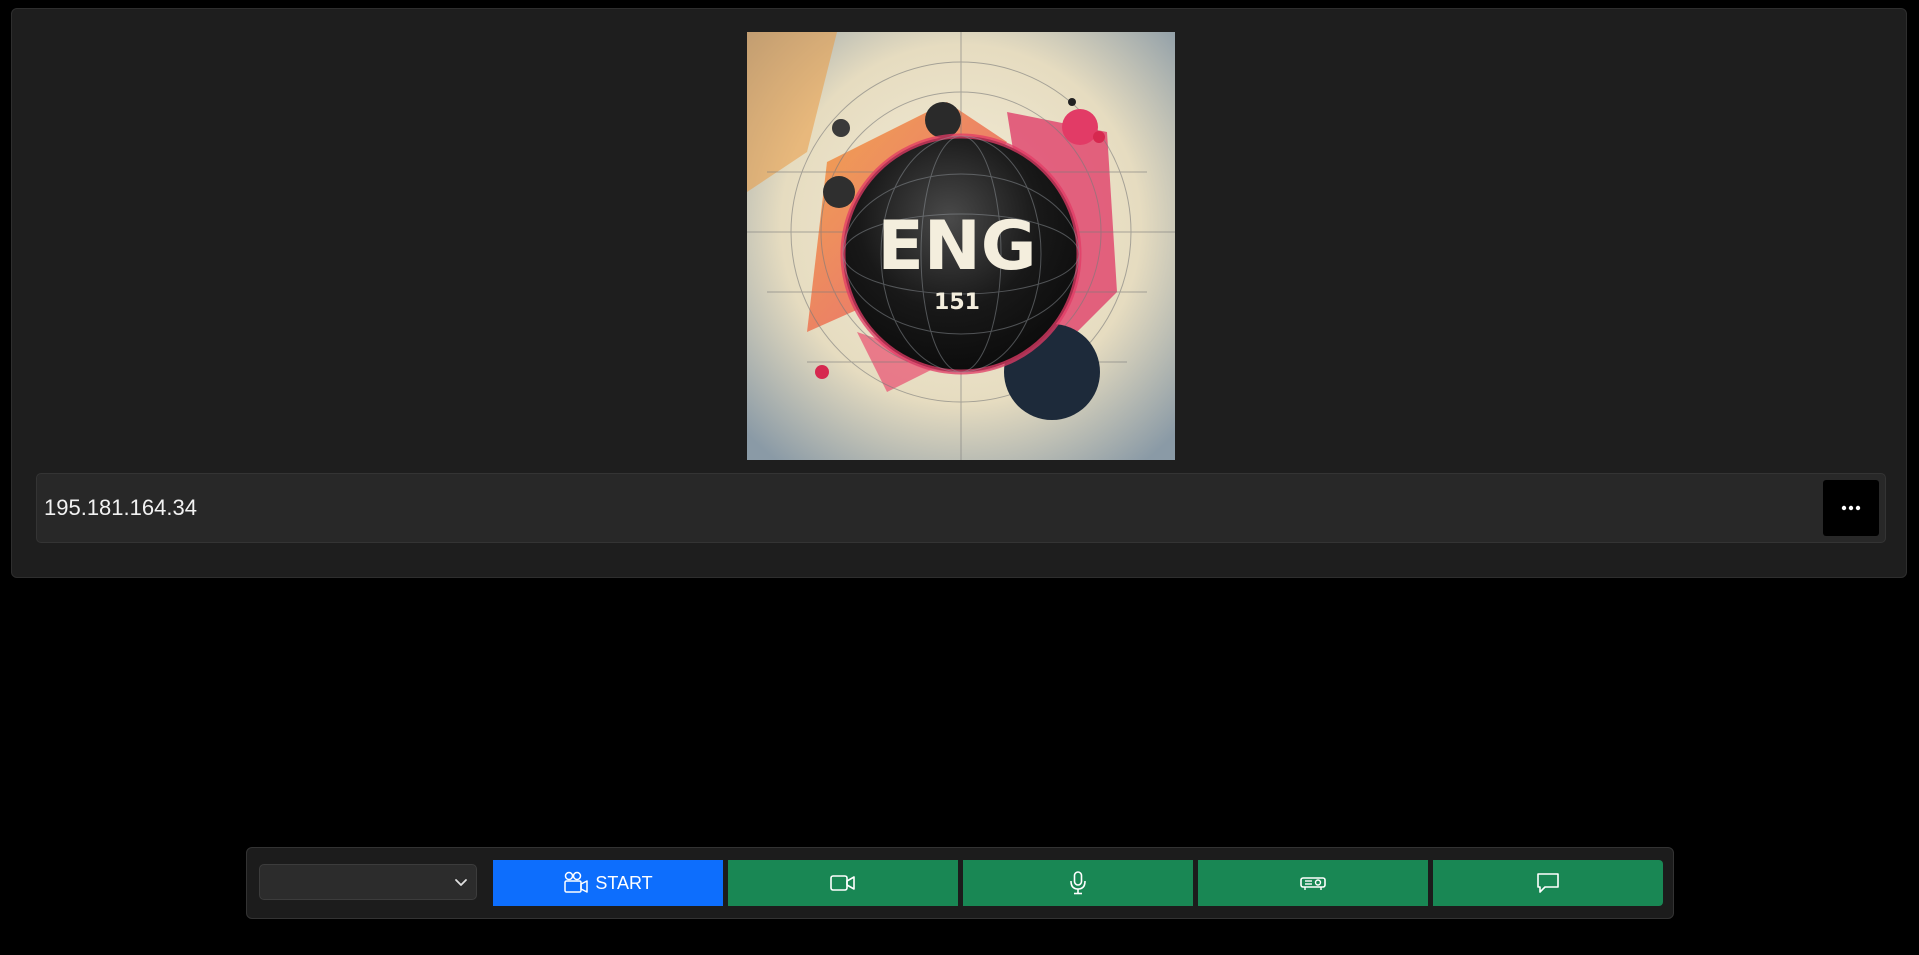 This screenshot has width=1919, height=955. What do you see at coordinates (960, 883) in the screenshot?
I see `control-toolbar: START` at bounding box center [960, 883].